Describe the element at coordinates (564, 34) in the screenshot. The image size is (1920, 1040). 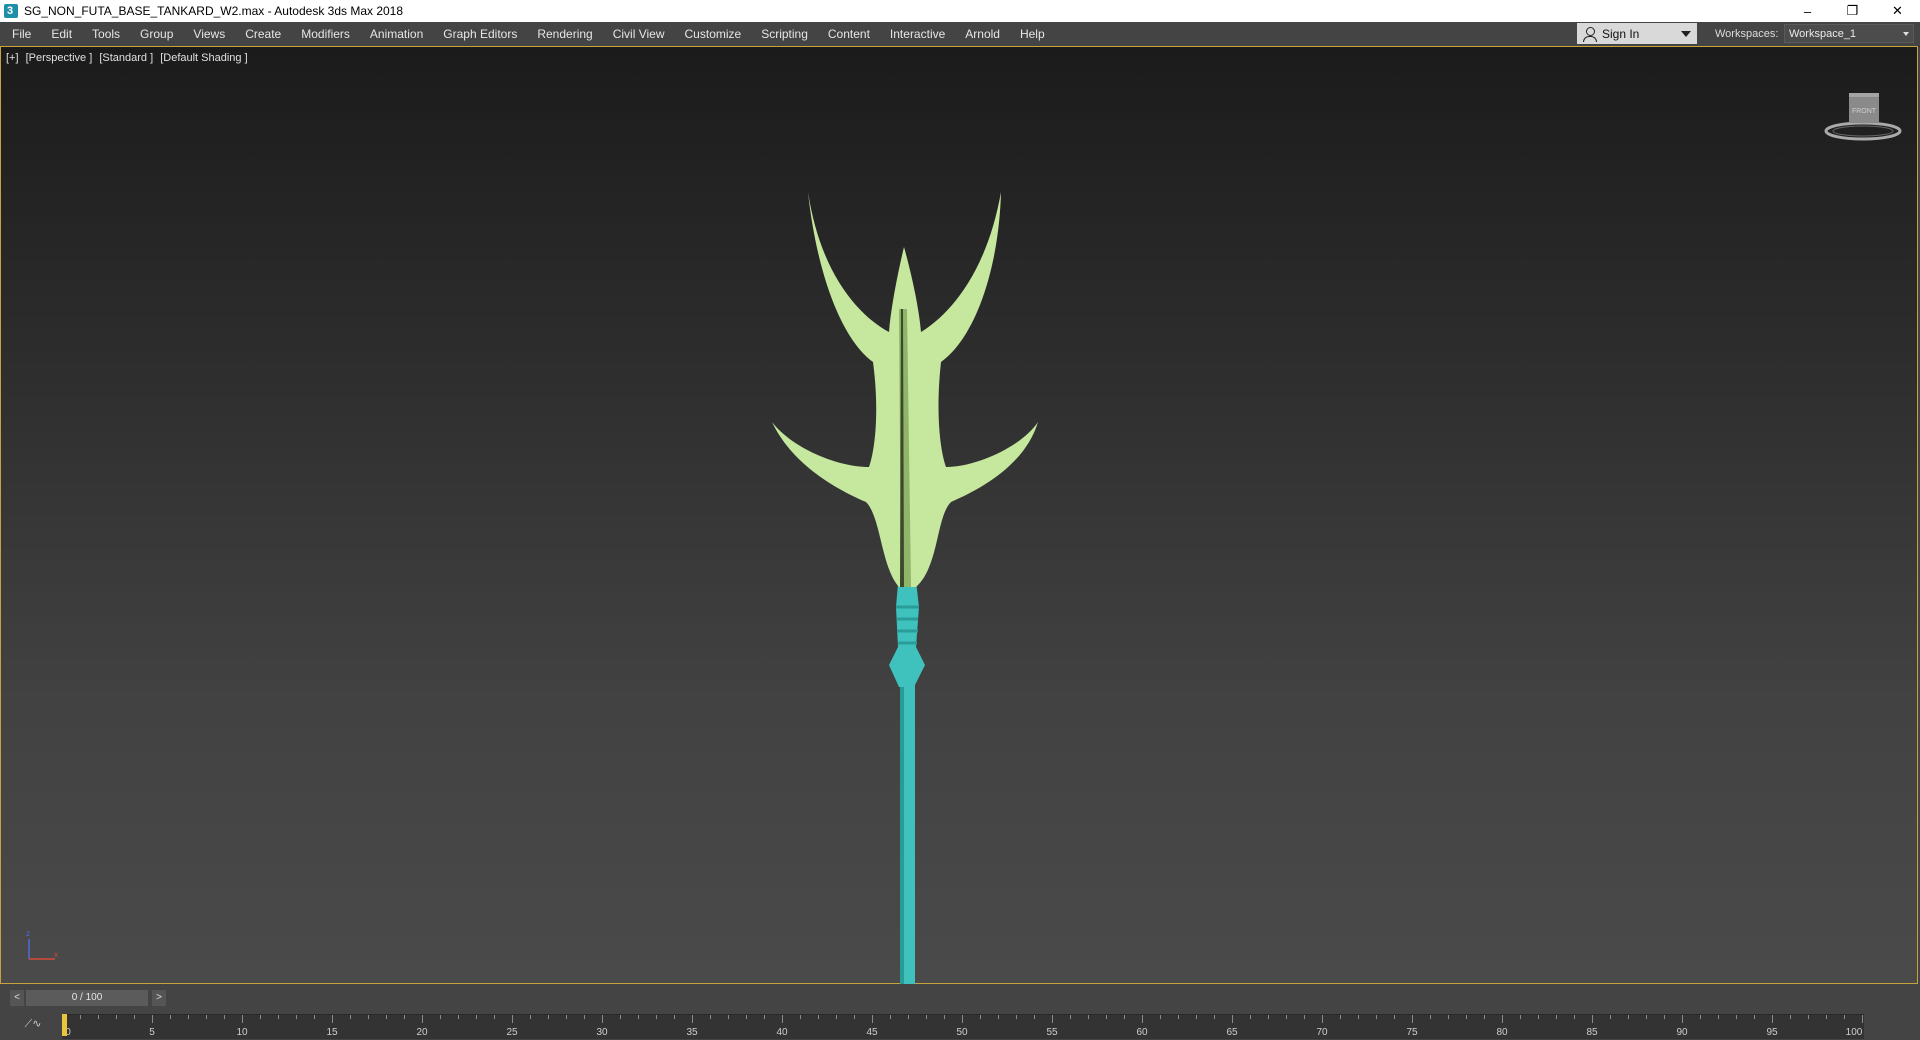
I see `menu-rendering: Rendering` at that location.